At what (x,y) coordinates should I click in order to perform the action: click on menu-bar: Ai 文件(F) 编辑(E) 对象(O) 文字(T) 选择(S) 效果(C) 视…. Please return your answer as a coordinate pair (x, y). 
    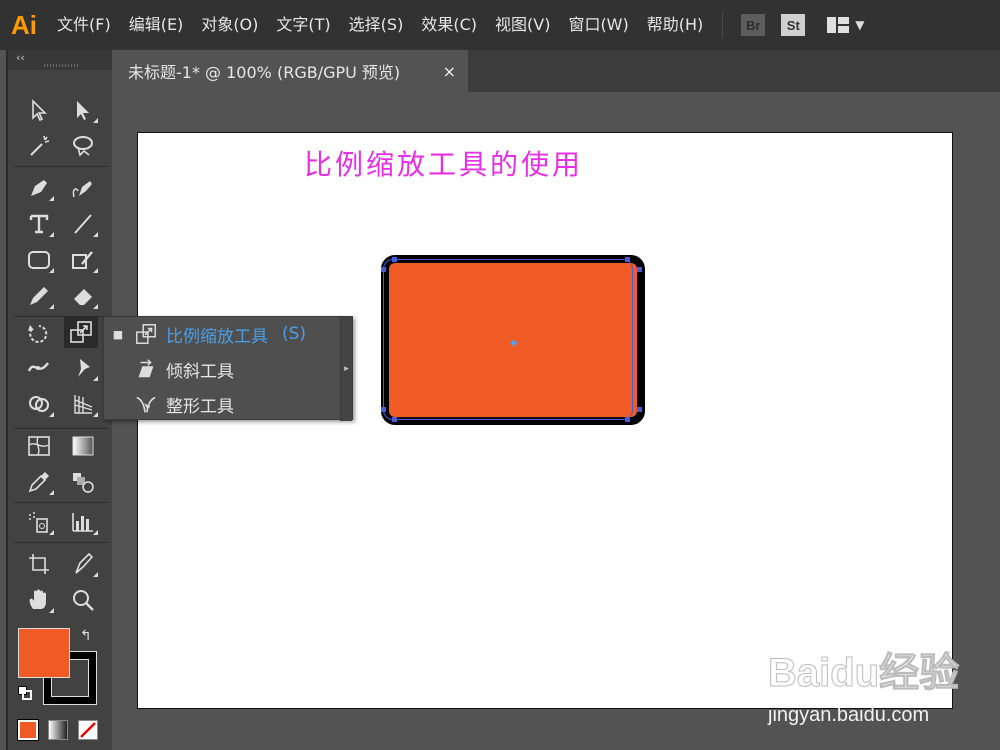
    Looking at the image, I should click on (500, 25).